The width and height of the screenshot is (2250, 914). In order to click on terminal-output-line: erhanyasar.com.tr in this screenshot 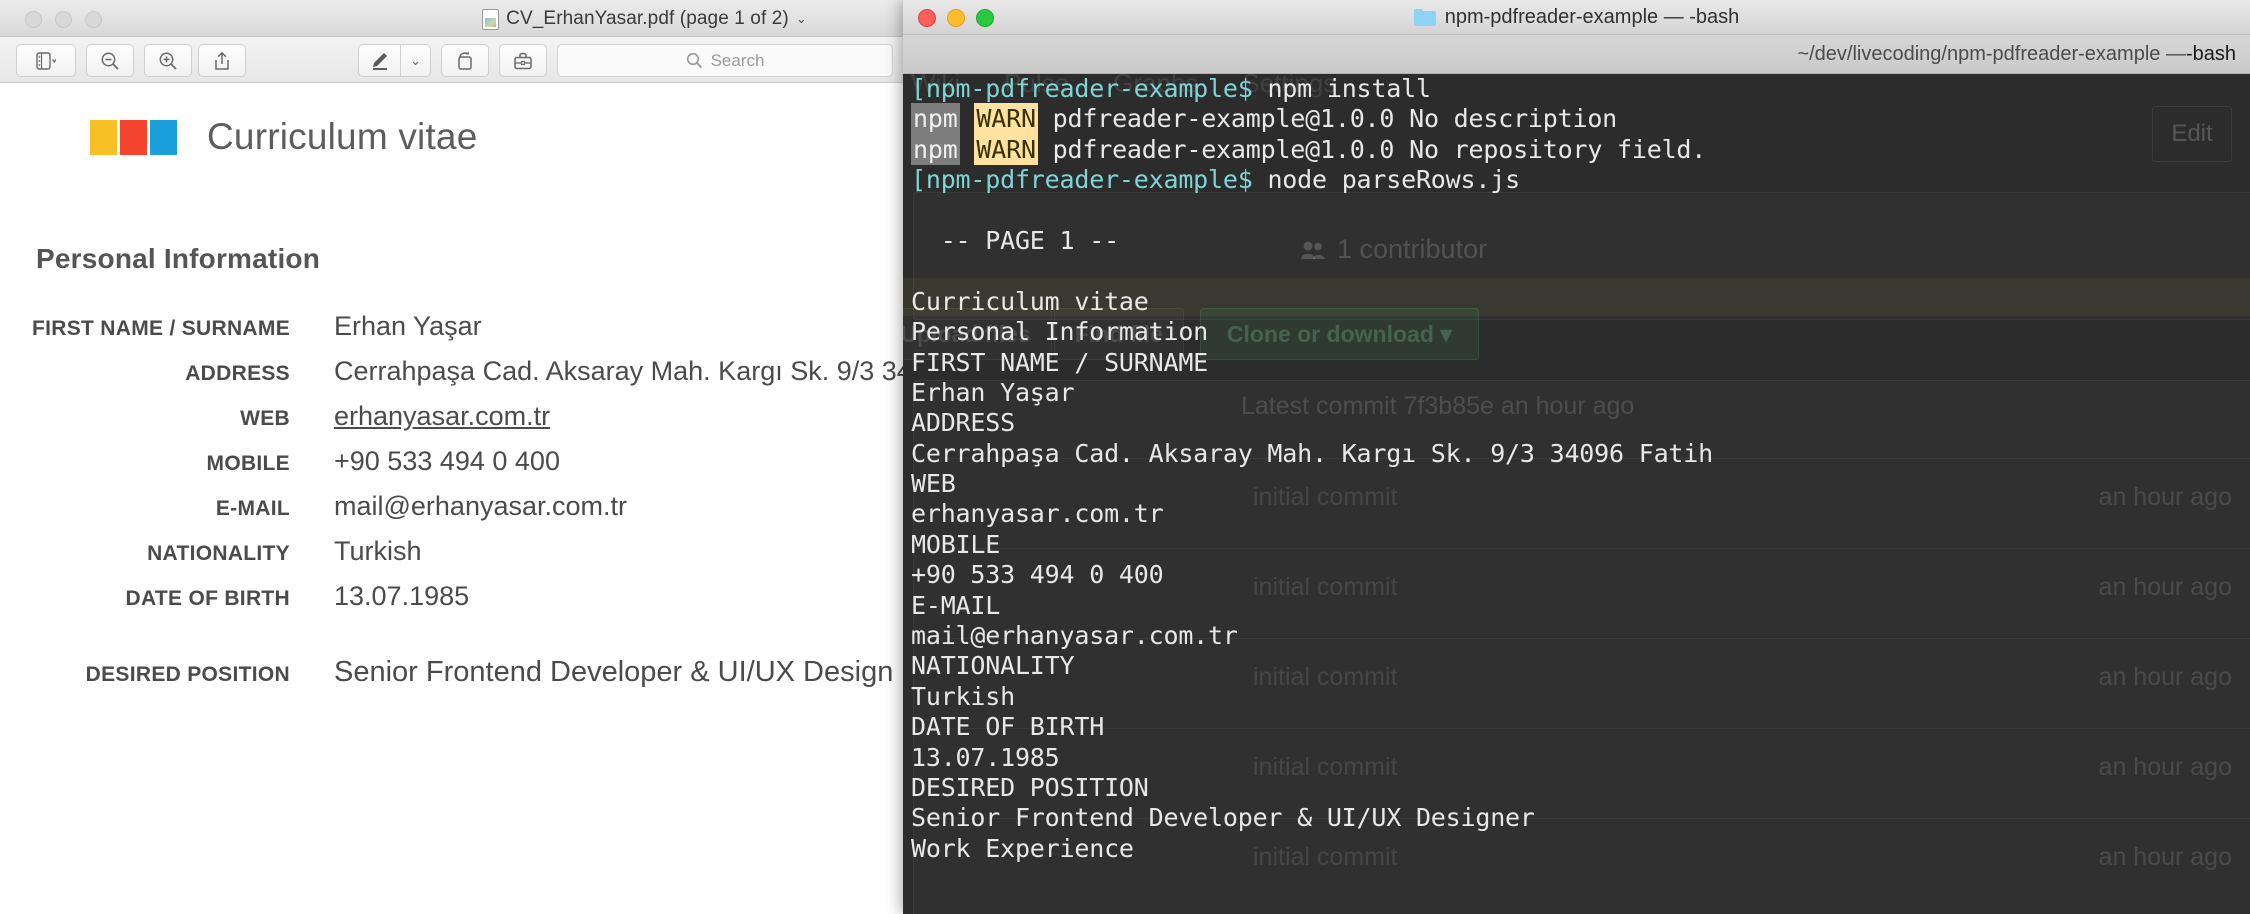, I will do `click(1580, 514)`.